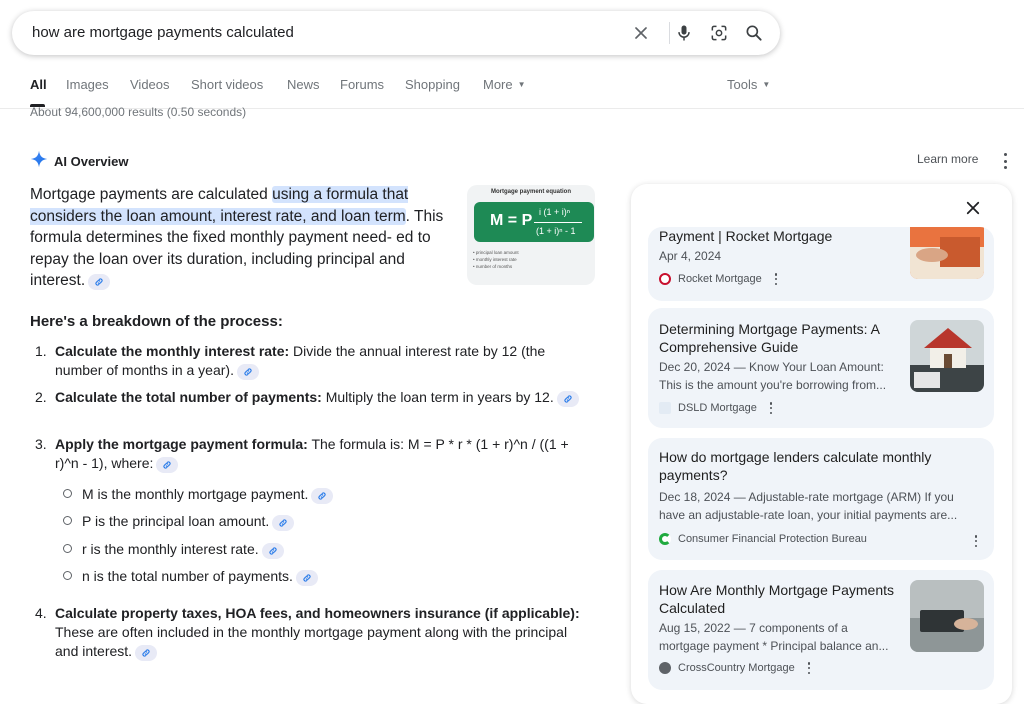  Describe the element at coordinates (41, 351) in the screenshot. I see `step-number: 1.` at that location.